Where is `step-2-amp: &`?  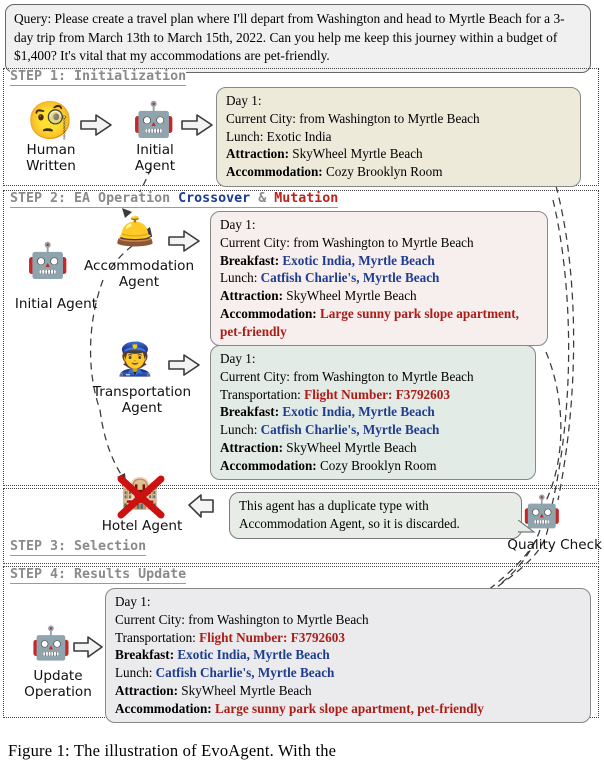
step-2-amp: & is located at coordinates (262, 198).